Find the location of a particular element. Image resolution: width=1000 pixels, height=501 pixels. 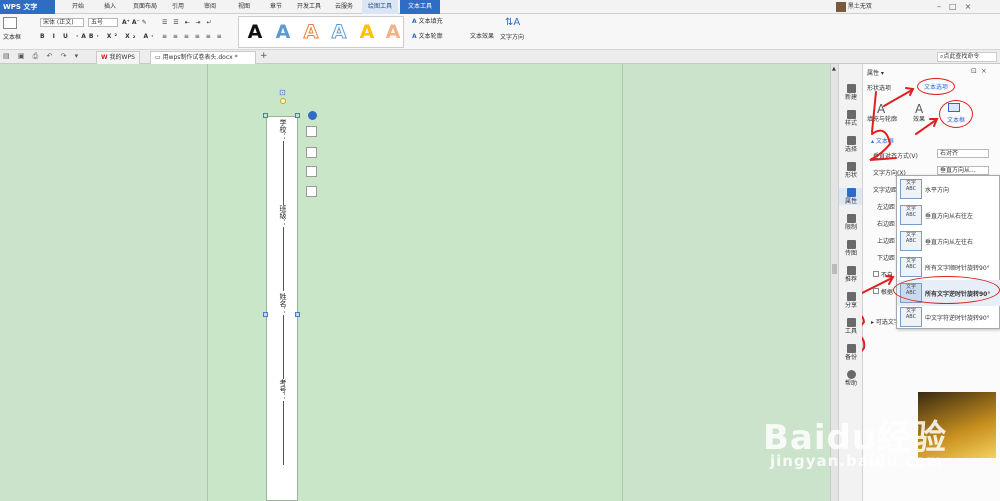

fill-bucket-icon is located at coordinates (311, 171).